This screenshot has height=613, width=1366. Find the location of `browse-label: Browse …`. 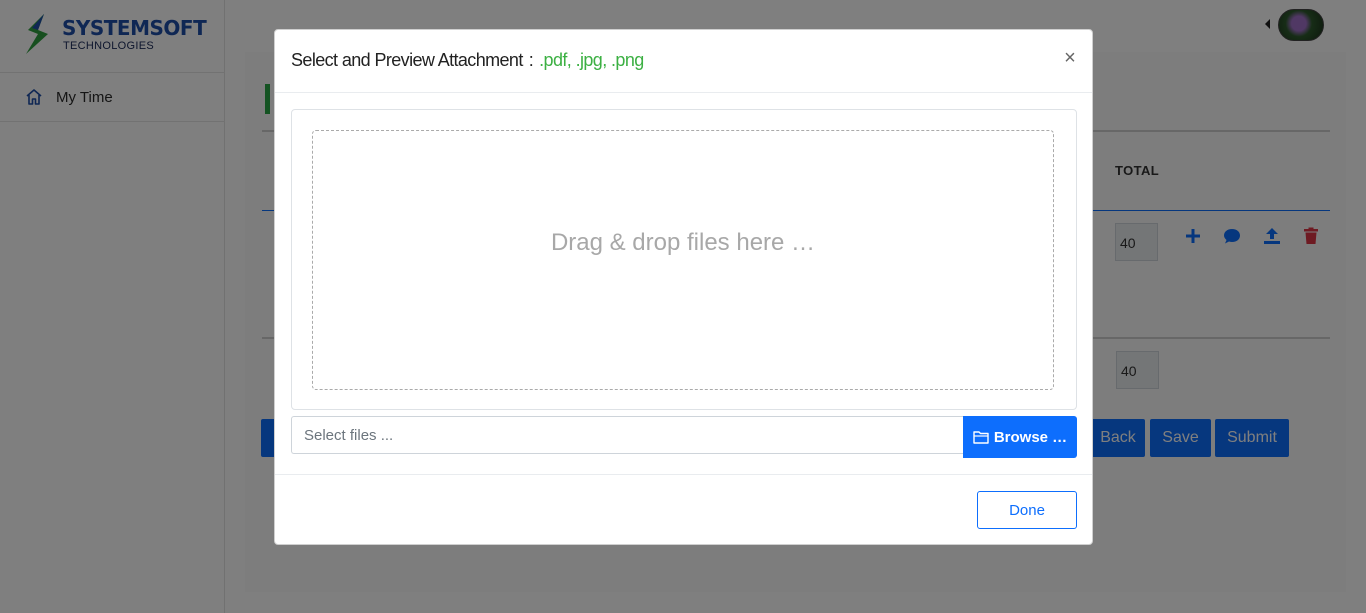

browse-label: Browse … is located at coordinates (1030, 437).